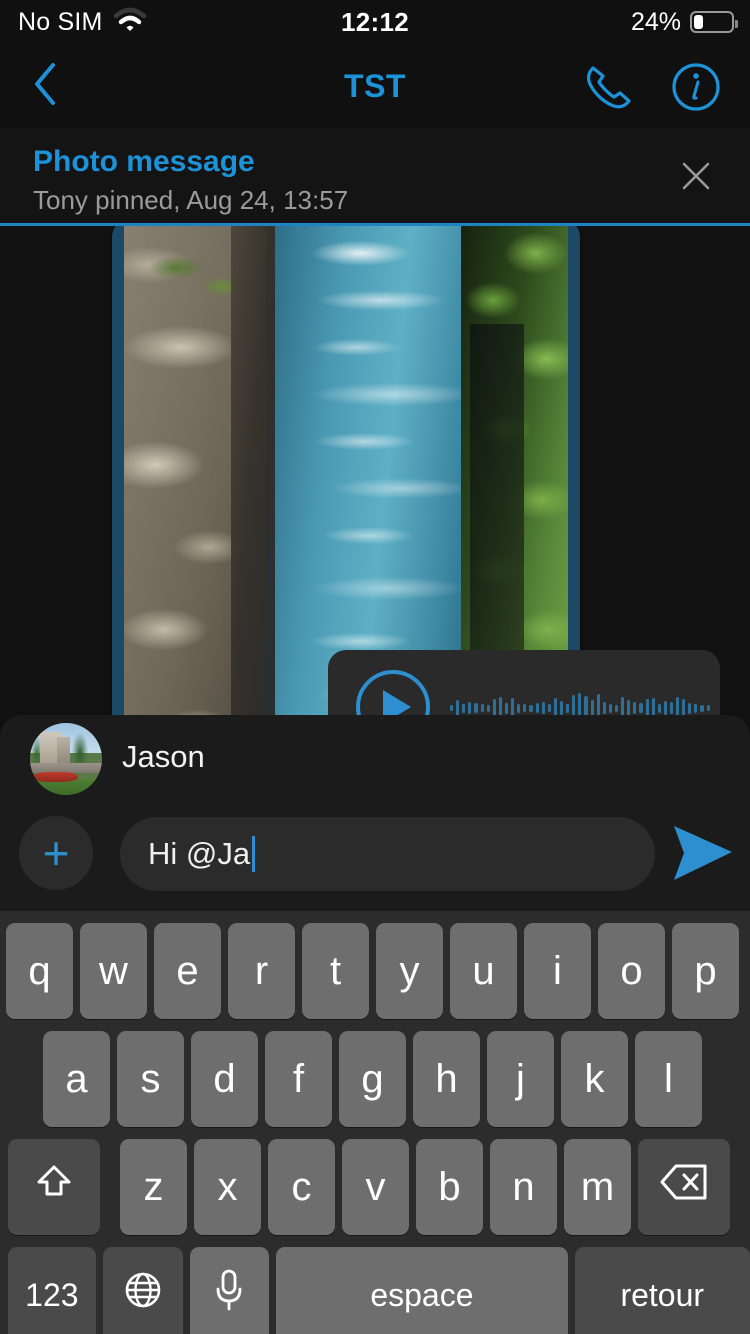  I want to click on key-s: s, so click(150, 1079).